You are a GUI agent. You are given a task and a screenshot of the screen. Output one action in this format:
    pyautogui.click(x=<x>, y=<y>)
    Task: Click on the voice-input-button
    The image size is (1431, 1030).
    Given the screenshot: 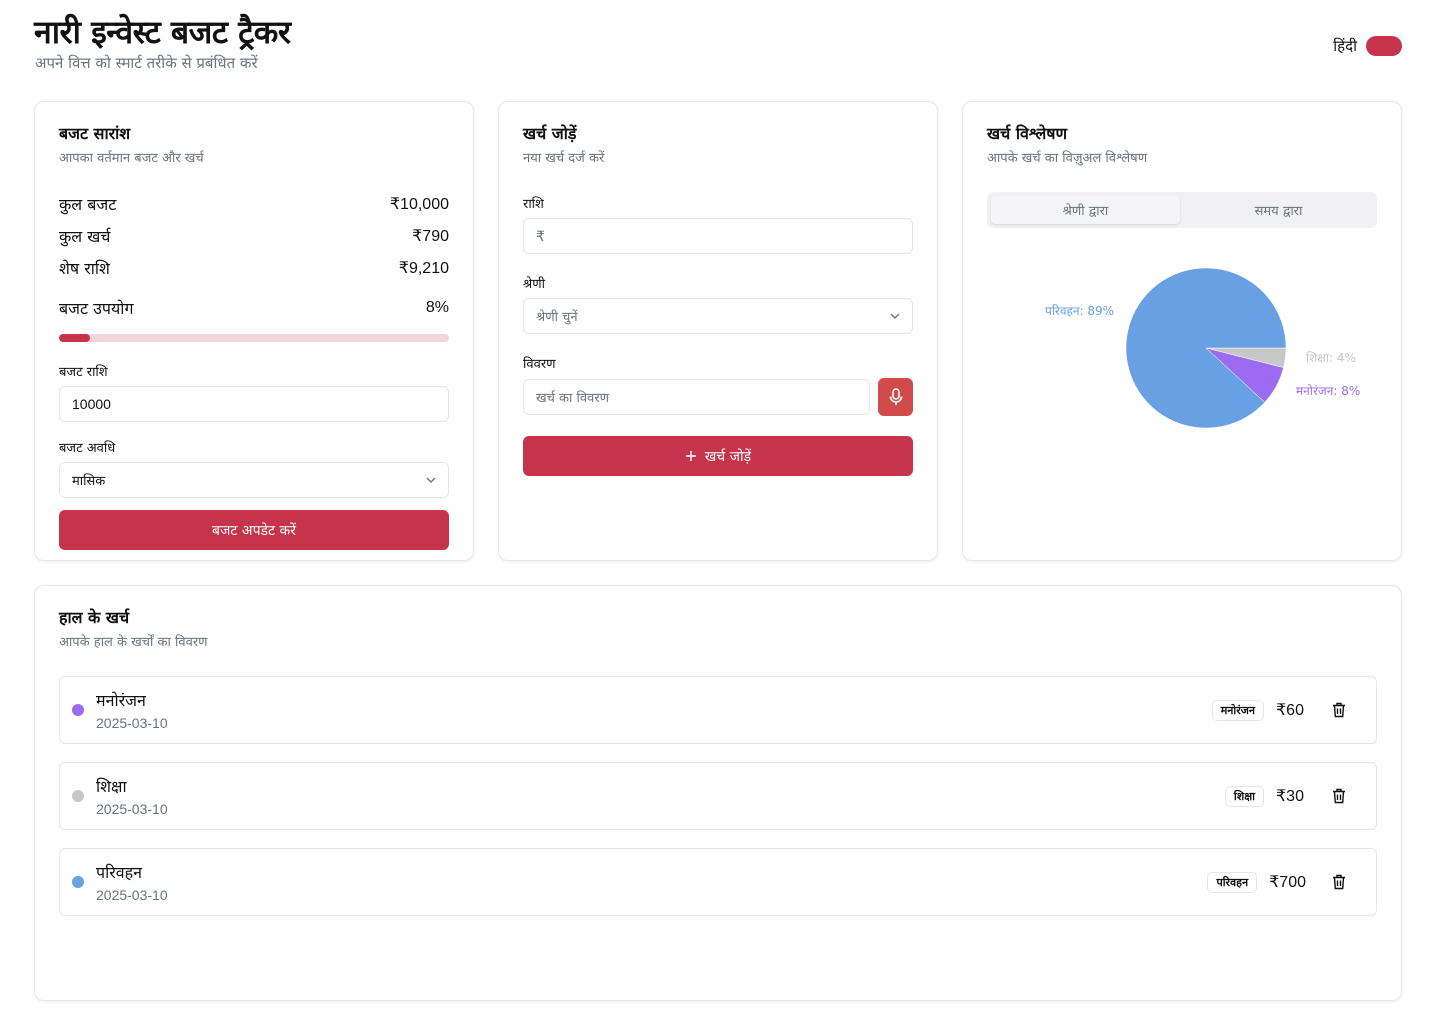 What is the action you would take?
    pyautogui.click(x=895, y=397)
    